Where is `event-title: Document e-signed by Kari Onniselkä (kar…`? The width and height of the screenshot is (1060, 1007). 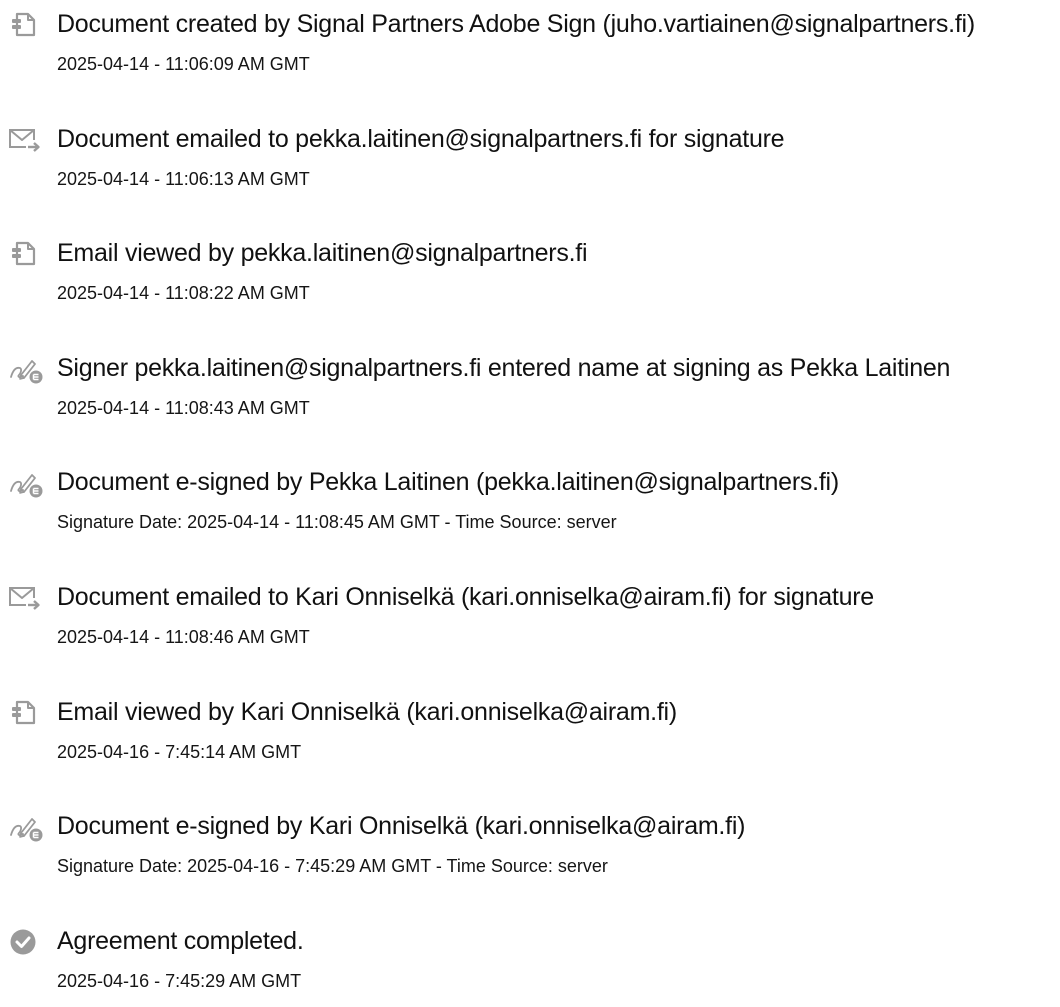 event-title: Document e-signed by Kari Onniselkä (kar… is located at coordinates (401, 826).